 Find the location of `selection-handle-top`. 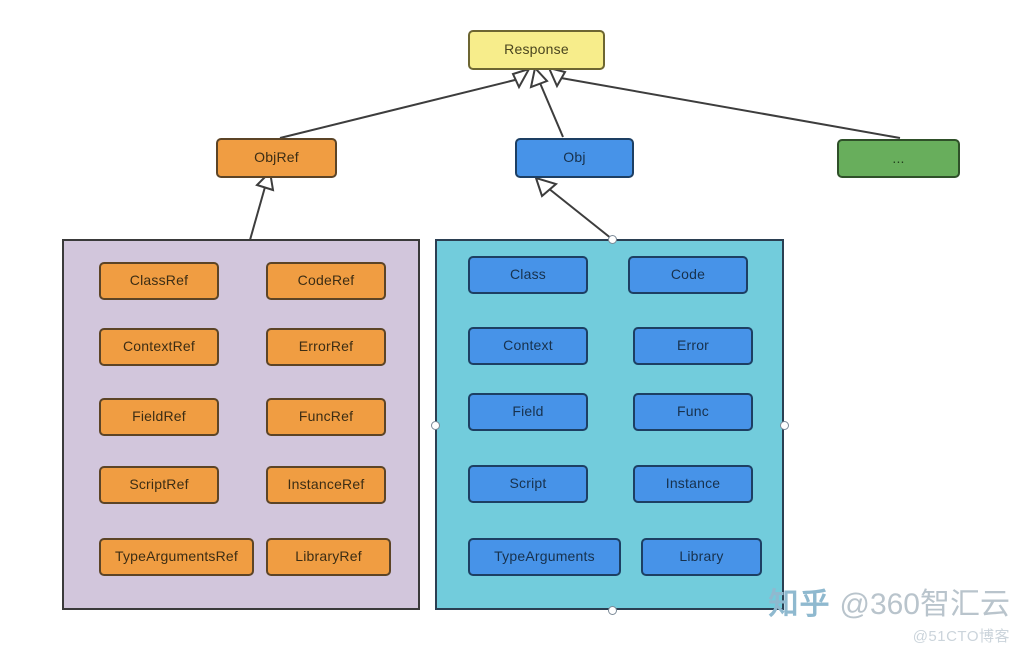

selection-handle-top is located at coordinates (612, 239).